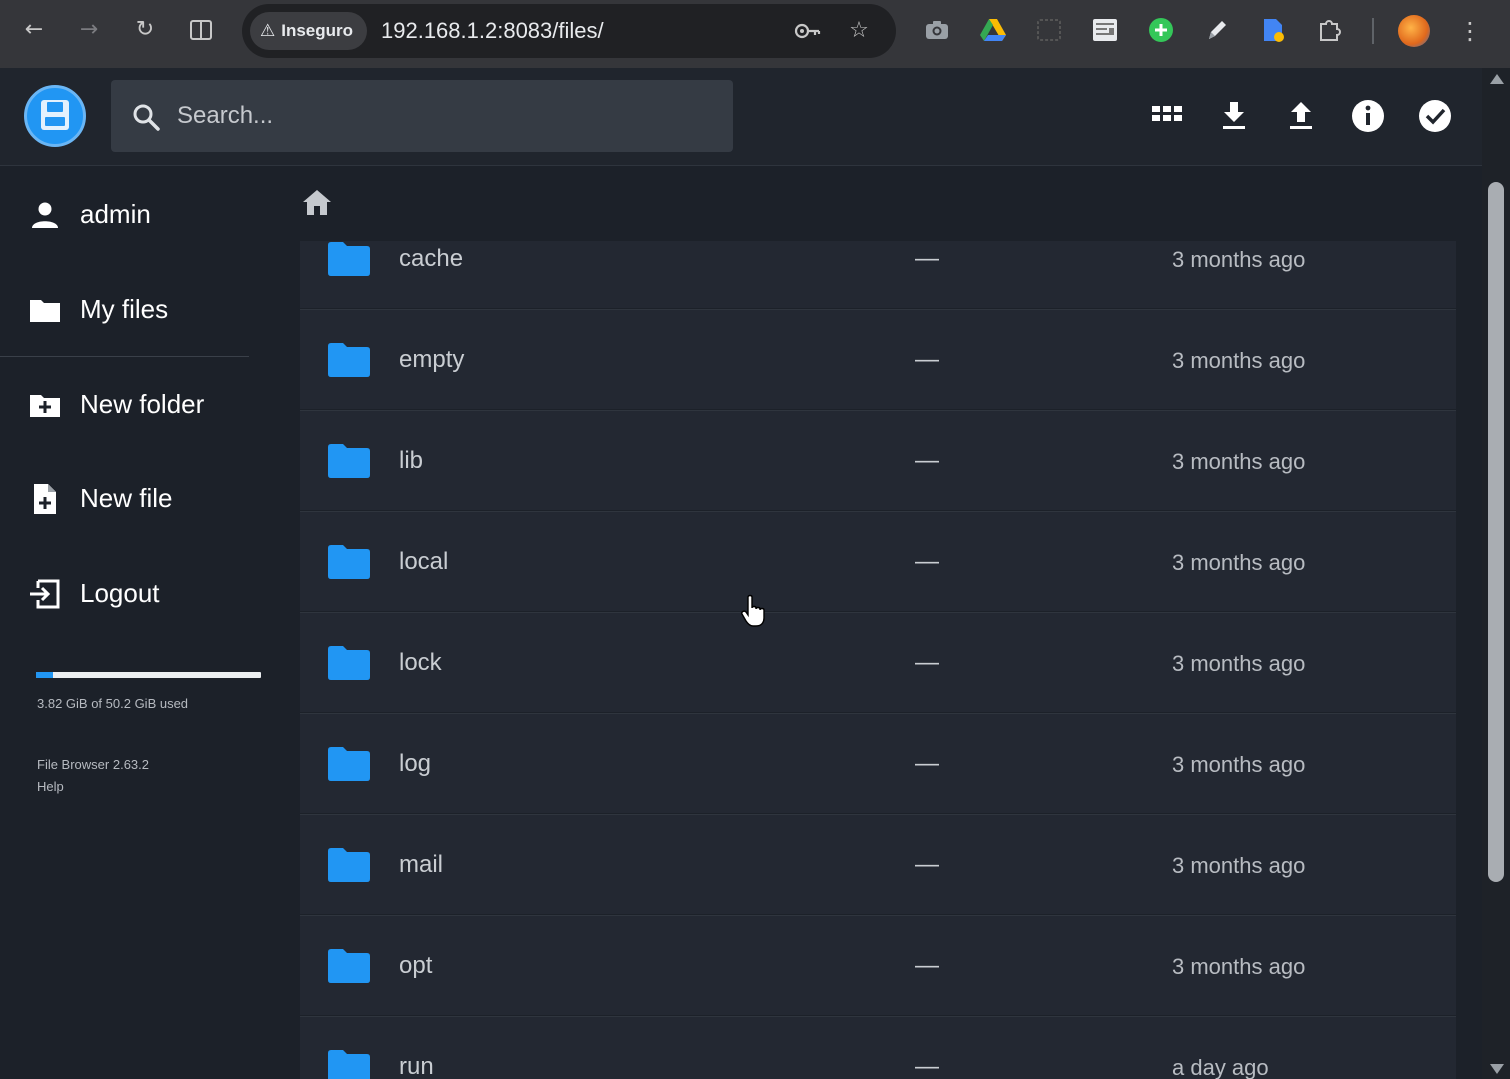  What do you see at coordinates (431, 258) in the screenshot?
I see `file-name: cache` at bounding box center [431, 258].